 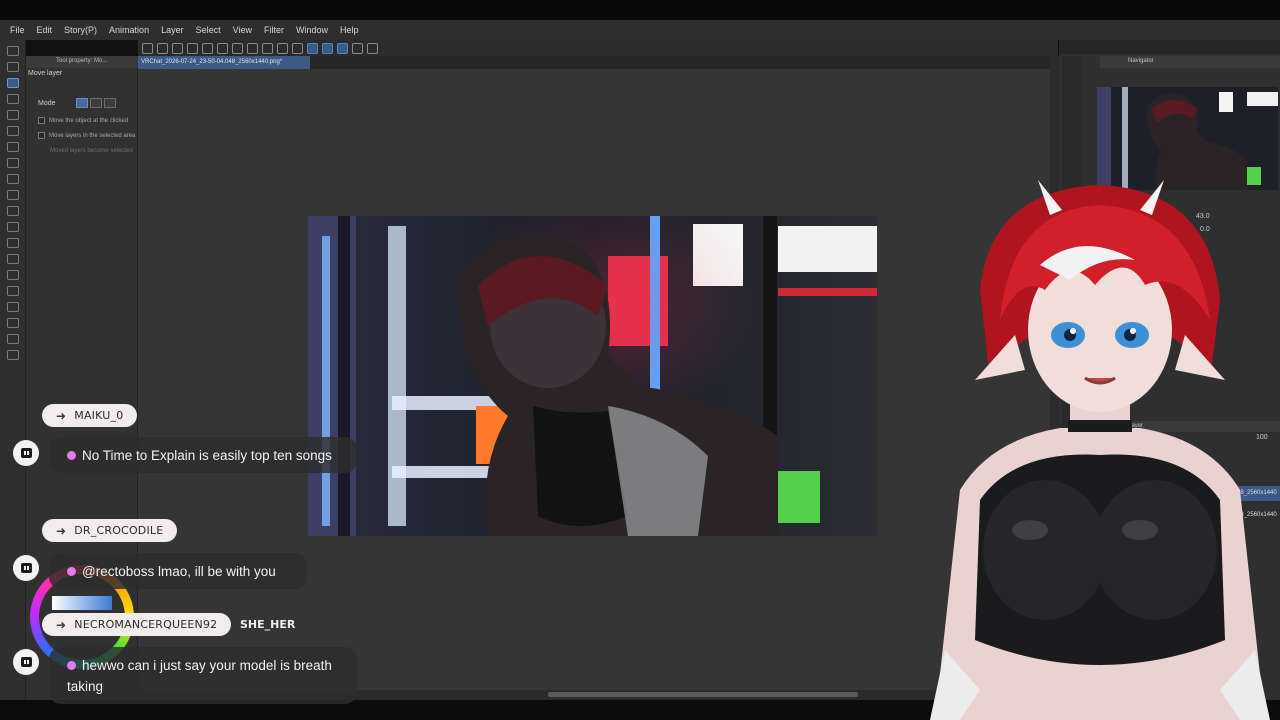 I want to click on chat-username-pill: ➜ MAIKU_0, so click(x=90, y=415).